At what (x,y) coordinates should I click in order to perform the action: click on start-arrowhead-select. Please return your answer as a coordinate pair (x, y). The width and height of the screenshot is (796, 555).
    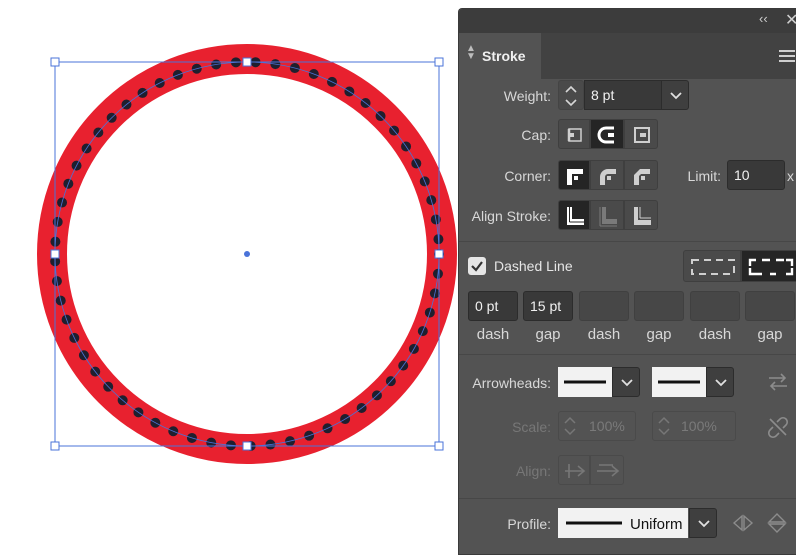
    Looking at the image, I should click on (585, 382).